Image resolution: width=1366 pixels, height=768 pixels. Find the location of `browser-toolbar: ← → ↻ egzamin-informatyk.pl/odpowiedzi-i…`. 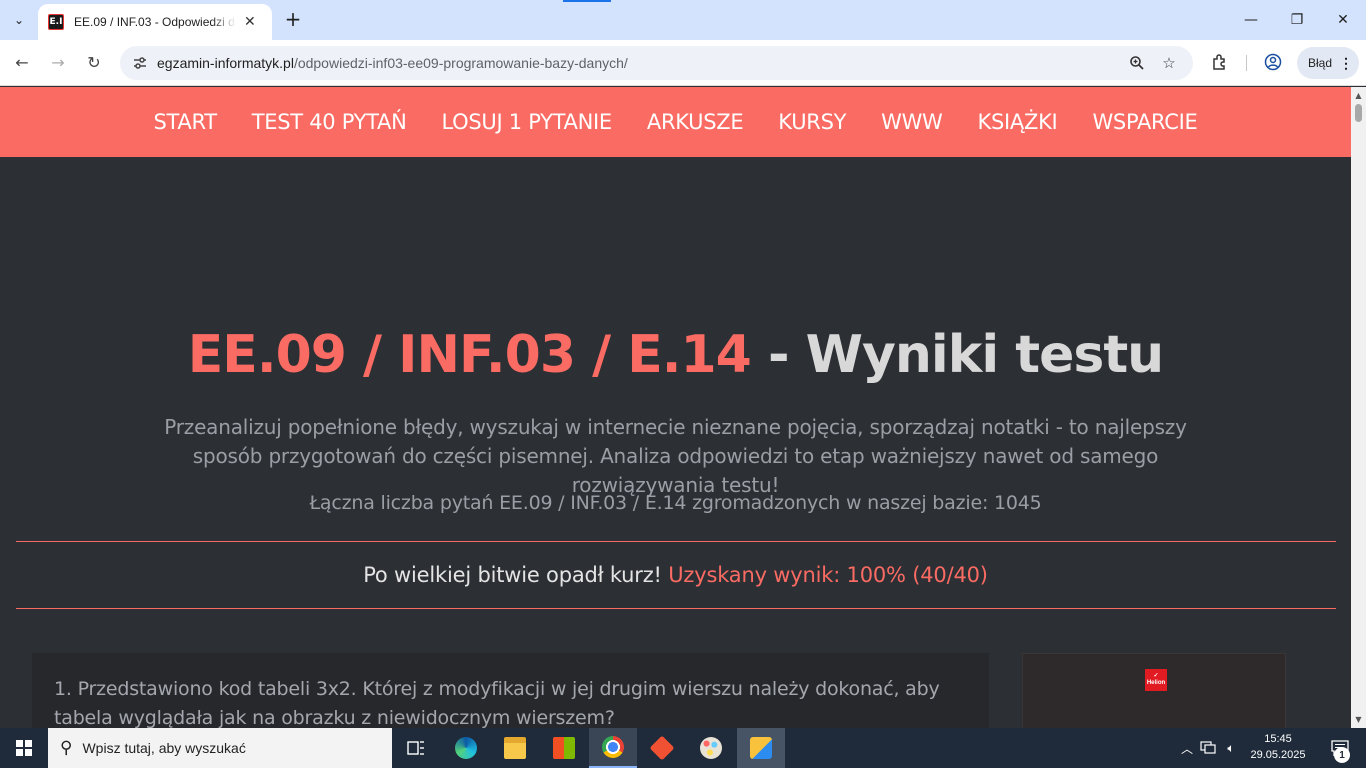

browser-toolbar: ← → ↻ egzamin-informatyk.pl/odpowiedzi-i… is located at coordinates (683, 63).